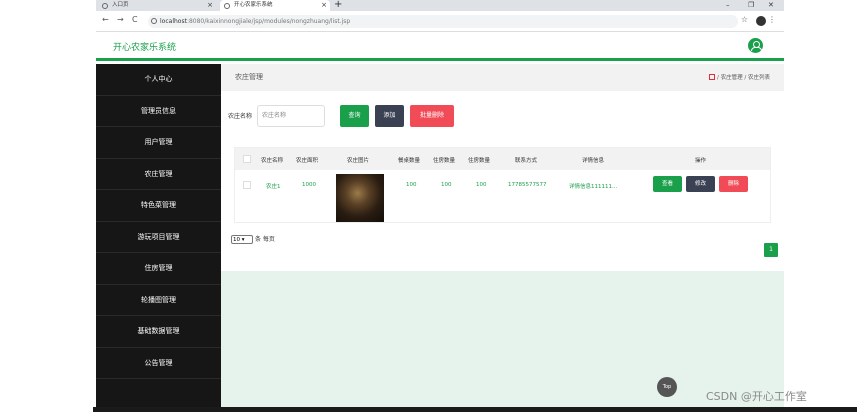 Image resolution: width=857 pixels, height=412 pixels. I want to click on cell-farm-name: 农庄1, so click(273, 186).